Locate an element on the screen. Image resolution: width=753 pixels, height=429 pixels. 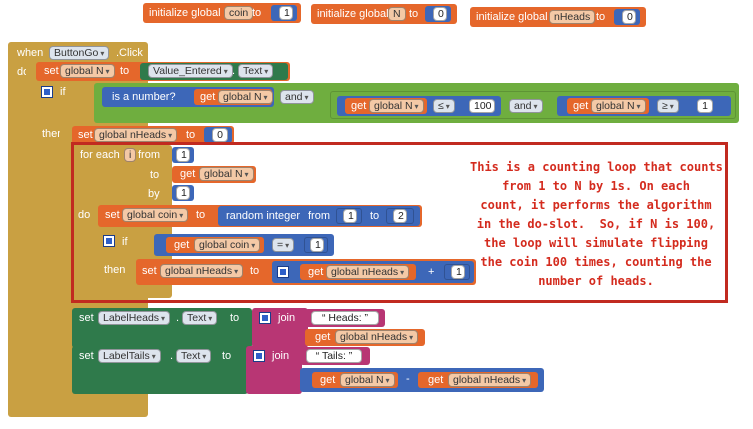
minus-label: - is located at coordinates (408, 379).